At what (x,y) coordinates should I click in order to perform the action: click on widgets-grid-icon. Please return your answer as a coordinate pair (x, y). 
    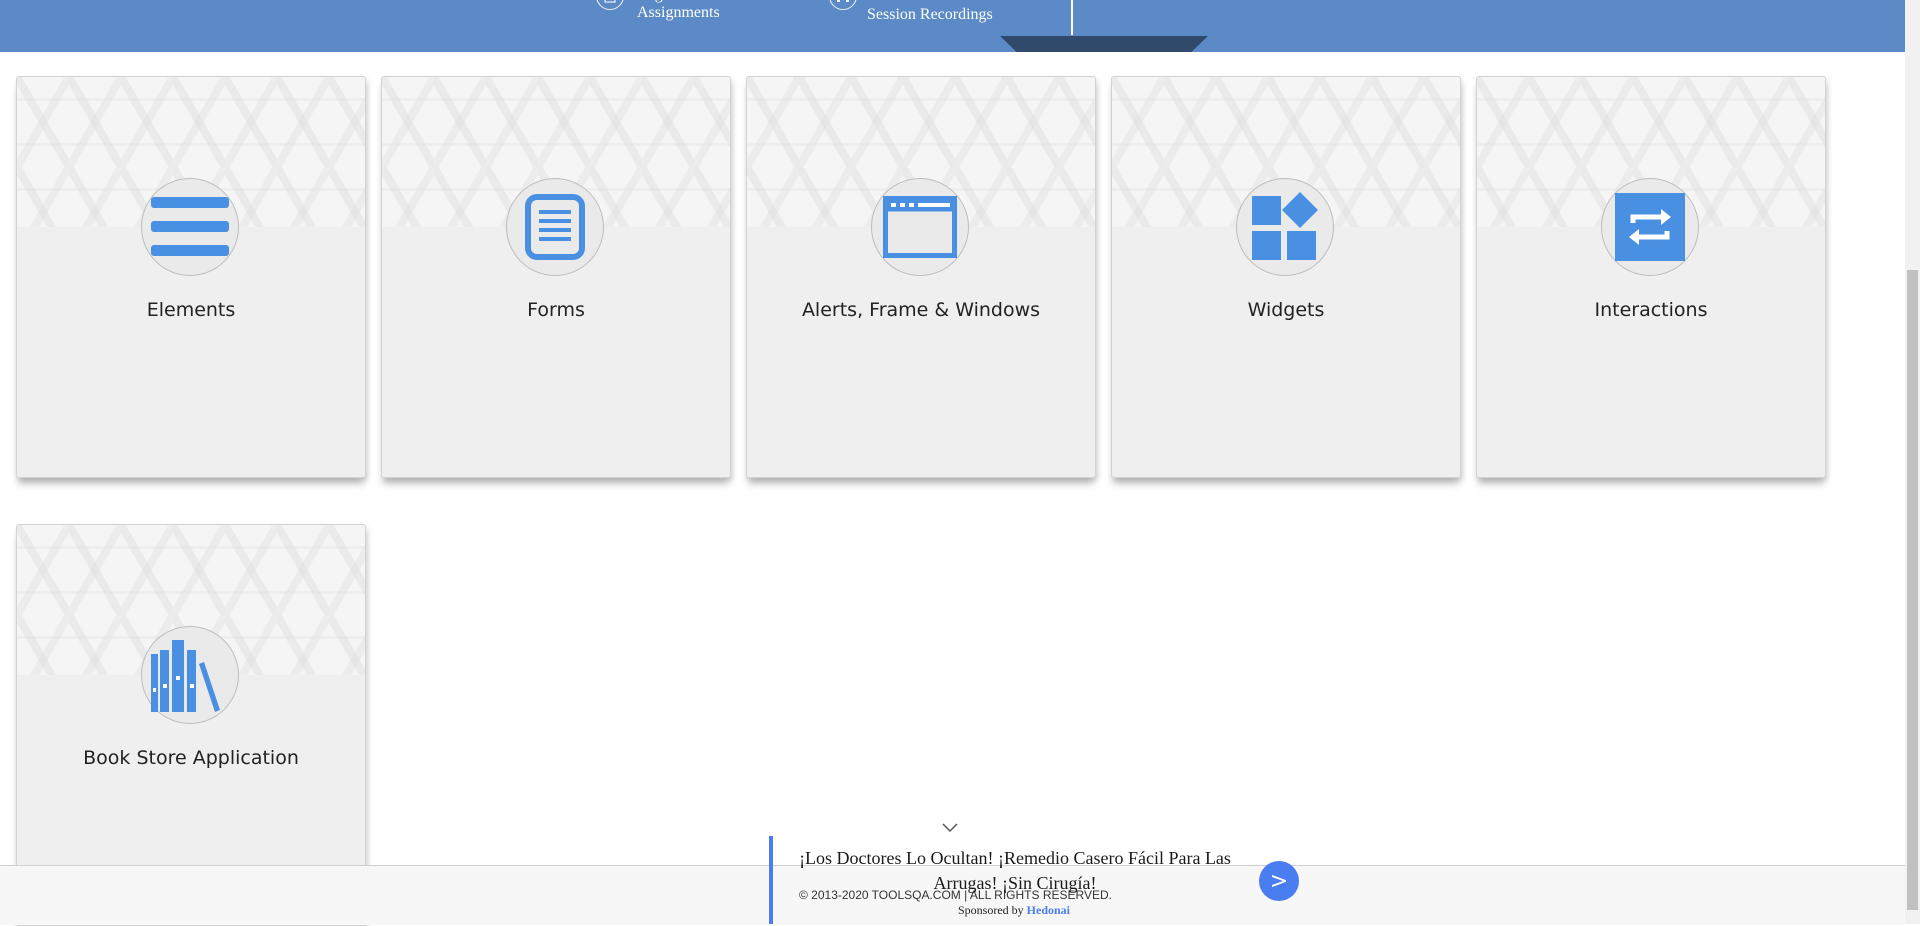
    Looking at the image, I should click on (1285, 227).